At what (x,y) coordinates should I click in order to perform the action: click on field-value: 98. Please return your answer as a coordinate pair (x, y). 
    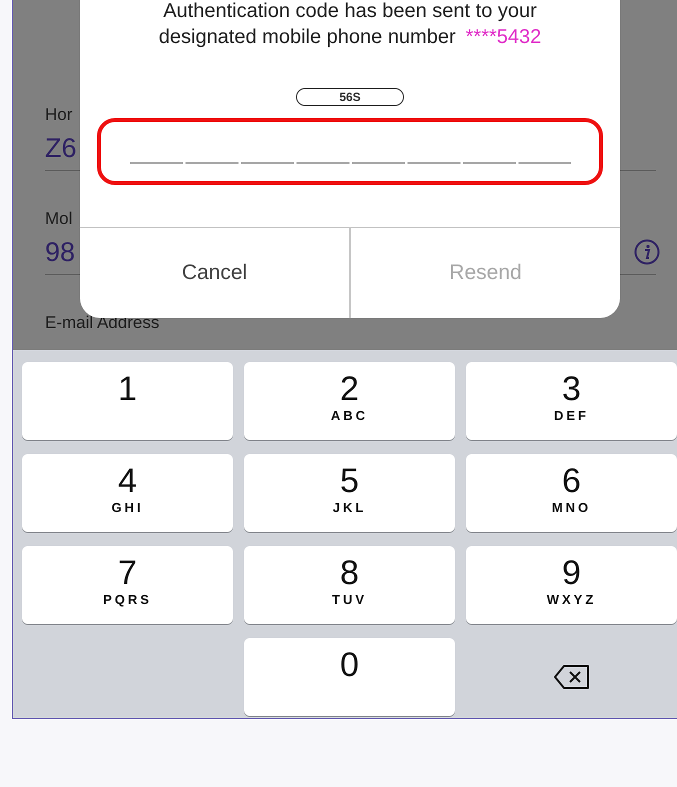
    Looking at the image, I should click on (60, 252).